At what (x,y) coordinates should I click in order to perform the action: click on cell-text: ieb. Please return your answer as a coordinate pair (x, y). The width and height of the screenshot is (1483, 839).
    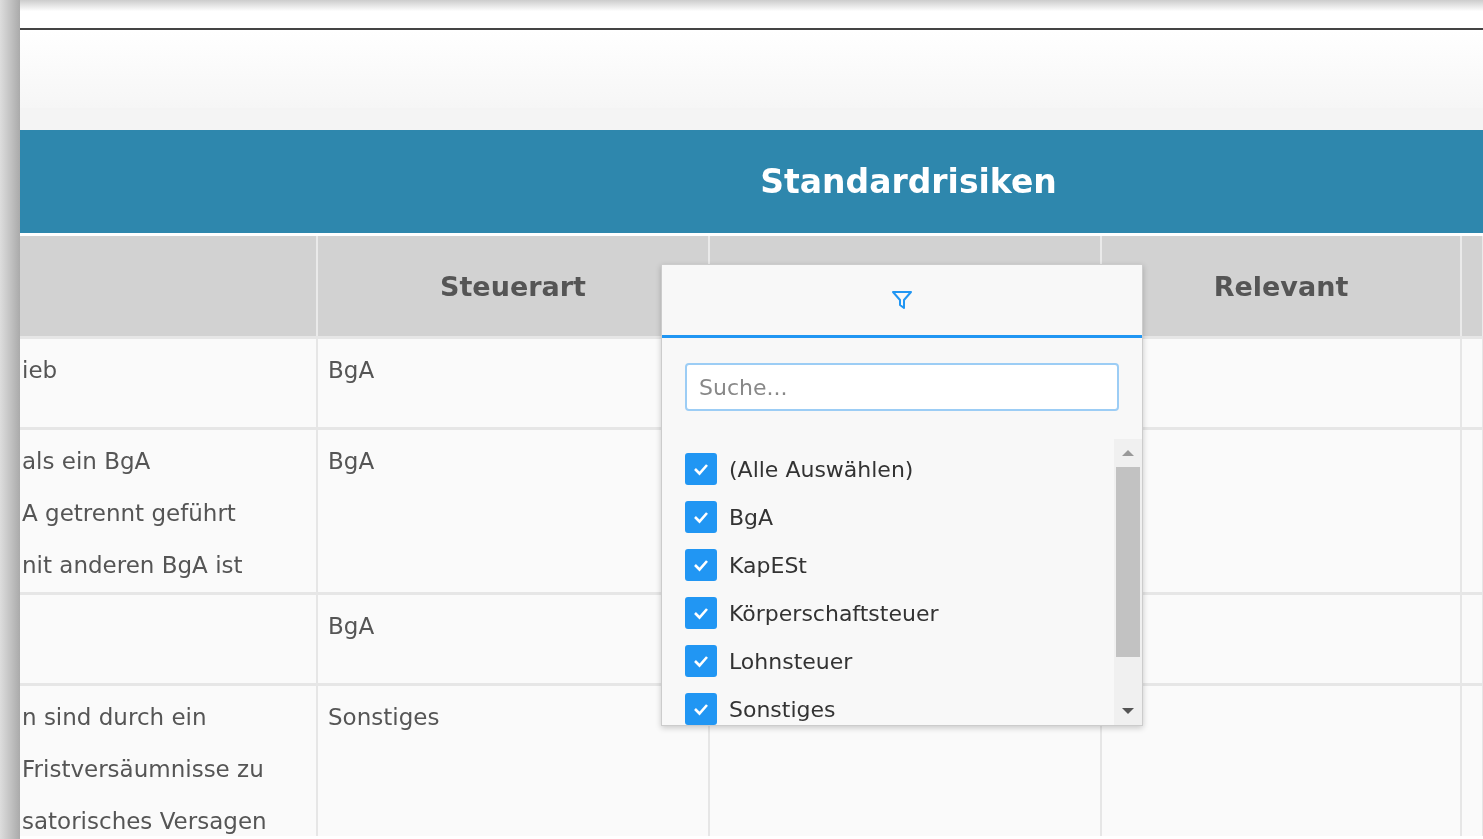
    Looking at the image, I should click on (40, 370).